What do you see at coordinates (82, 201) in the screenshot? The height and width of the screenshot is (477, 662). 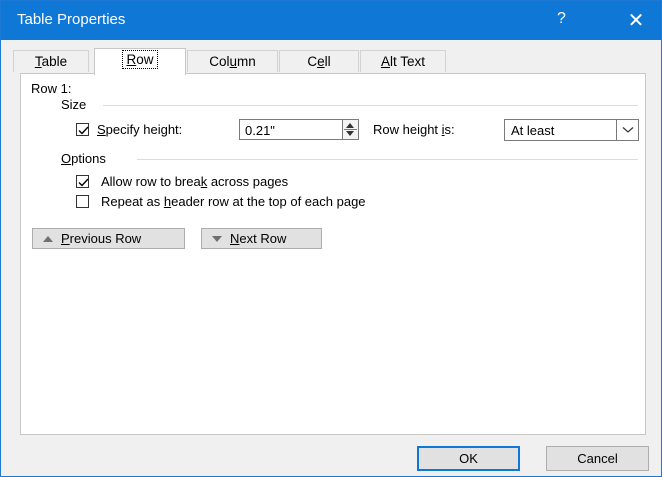 I see `repeat-header-checkbox` at bounding box center [82, 201].